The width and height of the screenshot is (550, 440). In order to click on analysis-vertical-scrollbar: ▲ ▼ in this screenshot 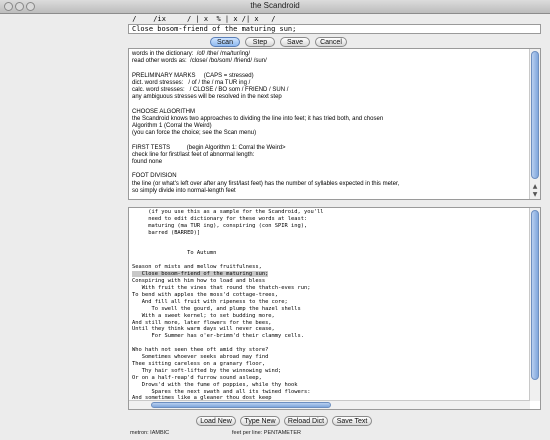, I will do `click(534, 124)`.